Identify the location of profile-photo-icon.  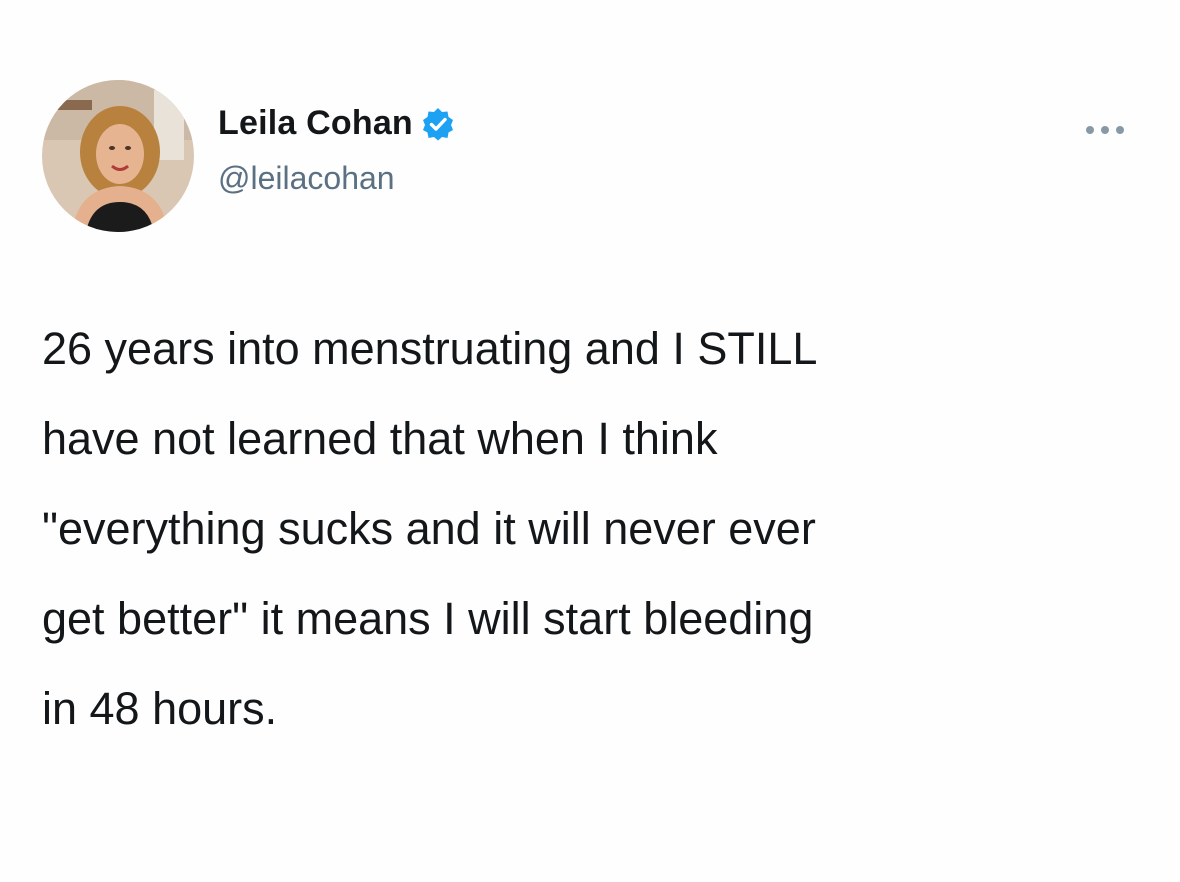
(118, 156).